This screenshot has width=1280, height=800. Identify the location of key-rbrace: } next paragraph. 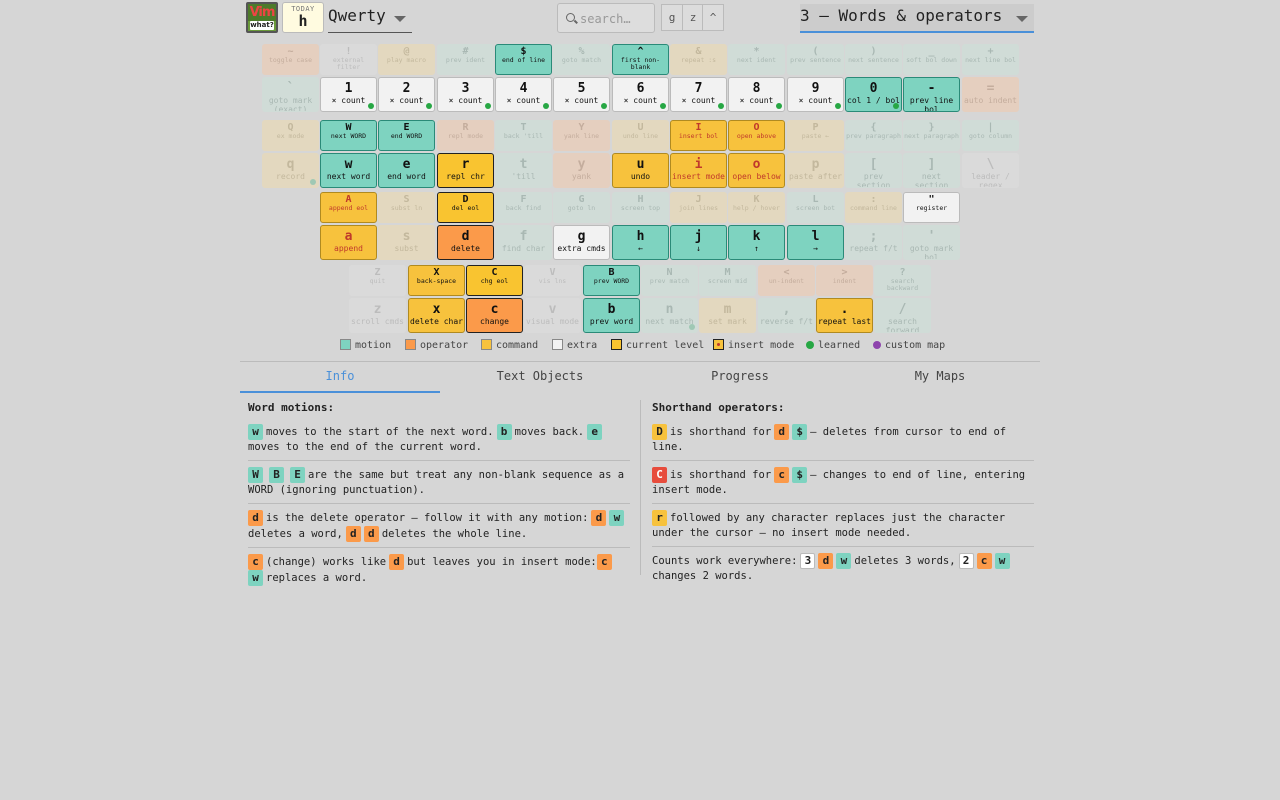
(931, 135).